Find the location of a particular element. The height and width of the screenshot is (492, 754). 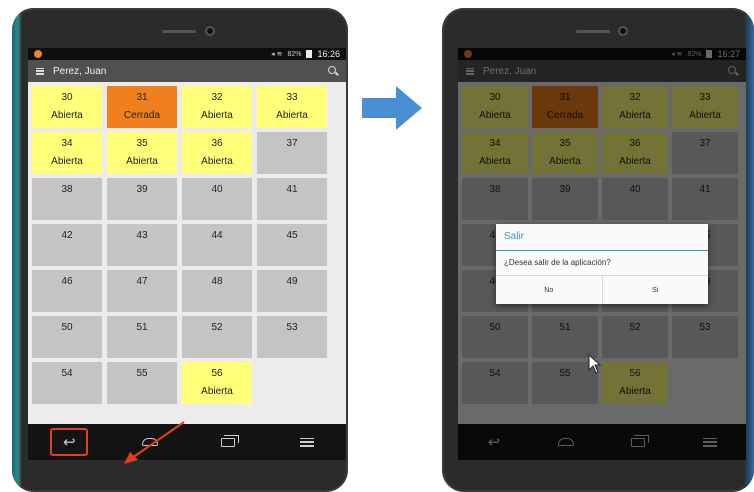

cell-number: 53 is located at coordinates (292, 327).